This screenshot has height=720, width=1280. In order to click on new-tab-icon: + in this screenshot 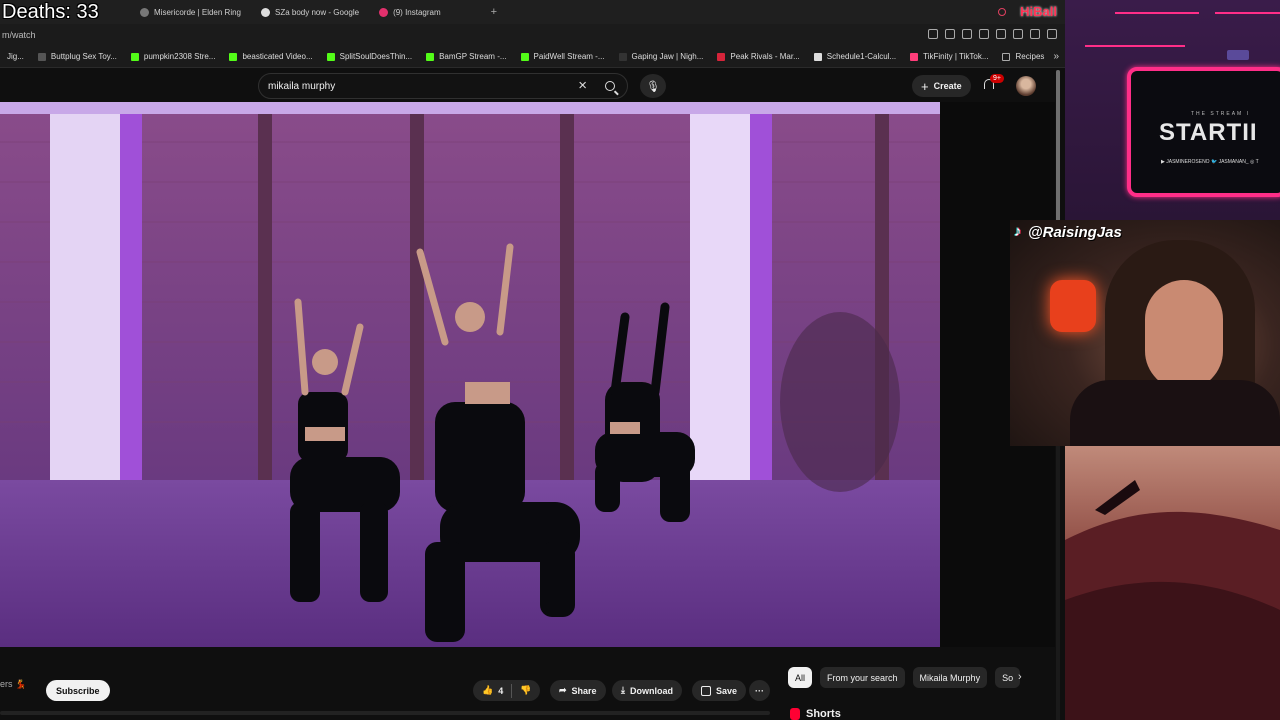, I will do `click(494, 12)`.